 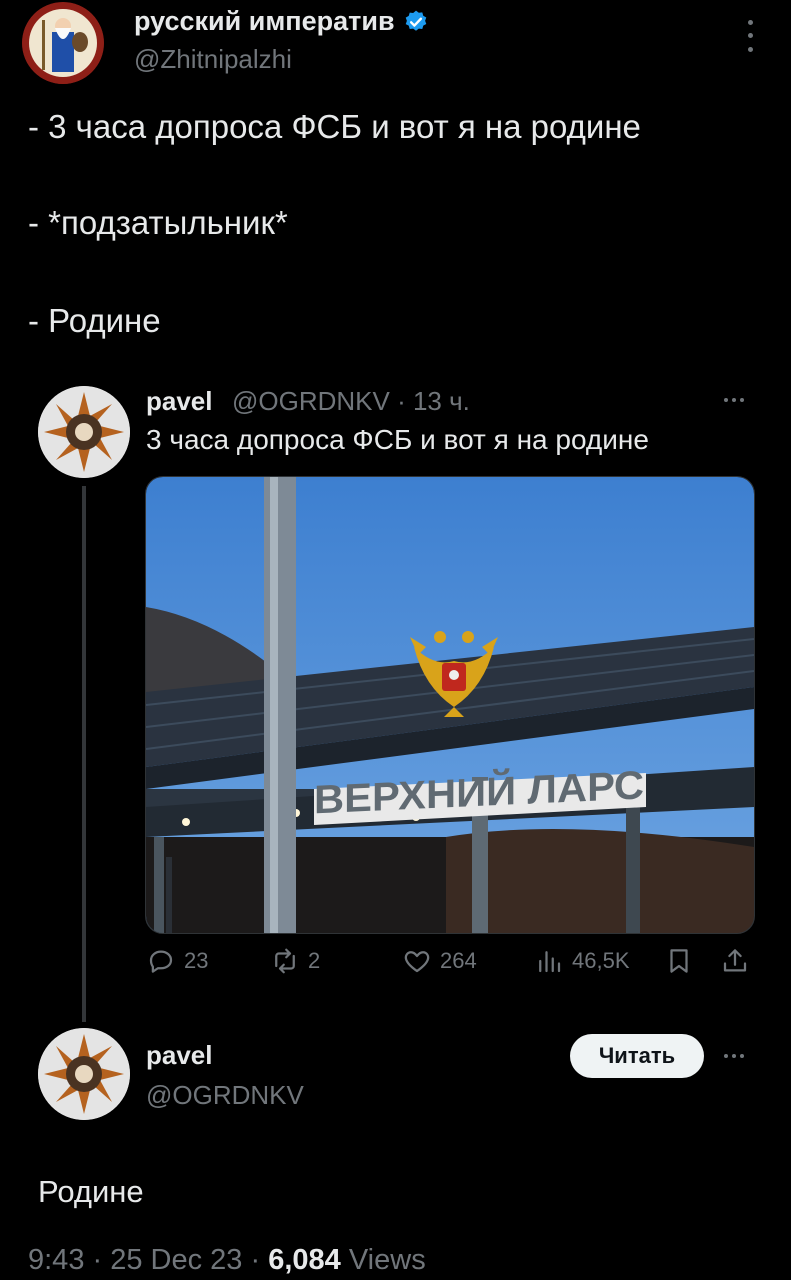 What do you see at coordinates (734, 1056) in the screenshot?
I see `reply-more-icon` at bounding box center [734, 1056].